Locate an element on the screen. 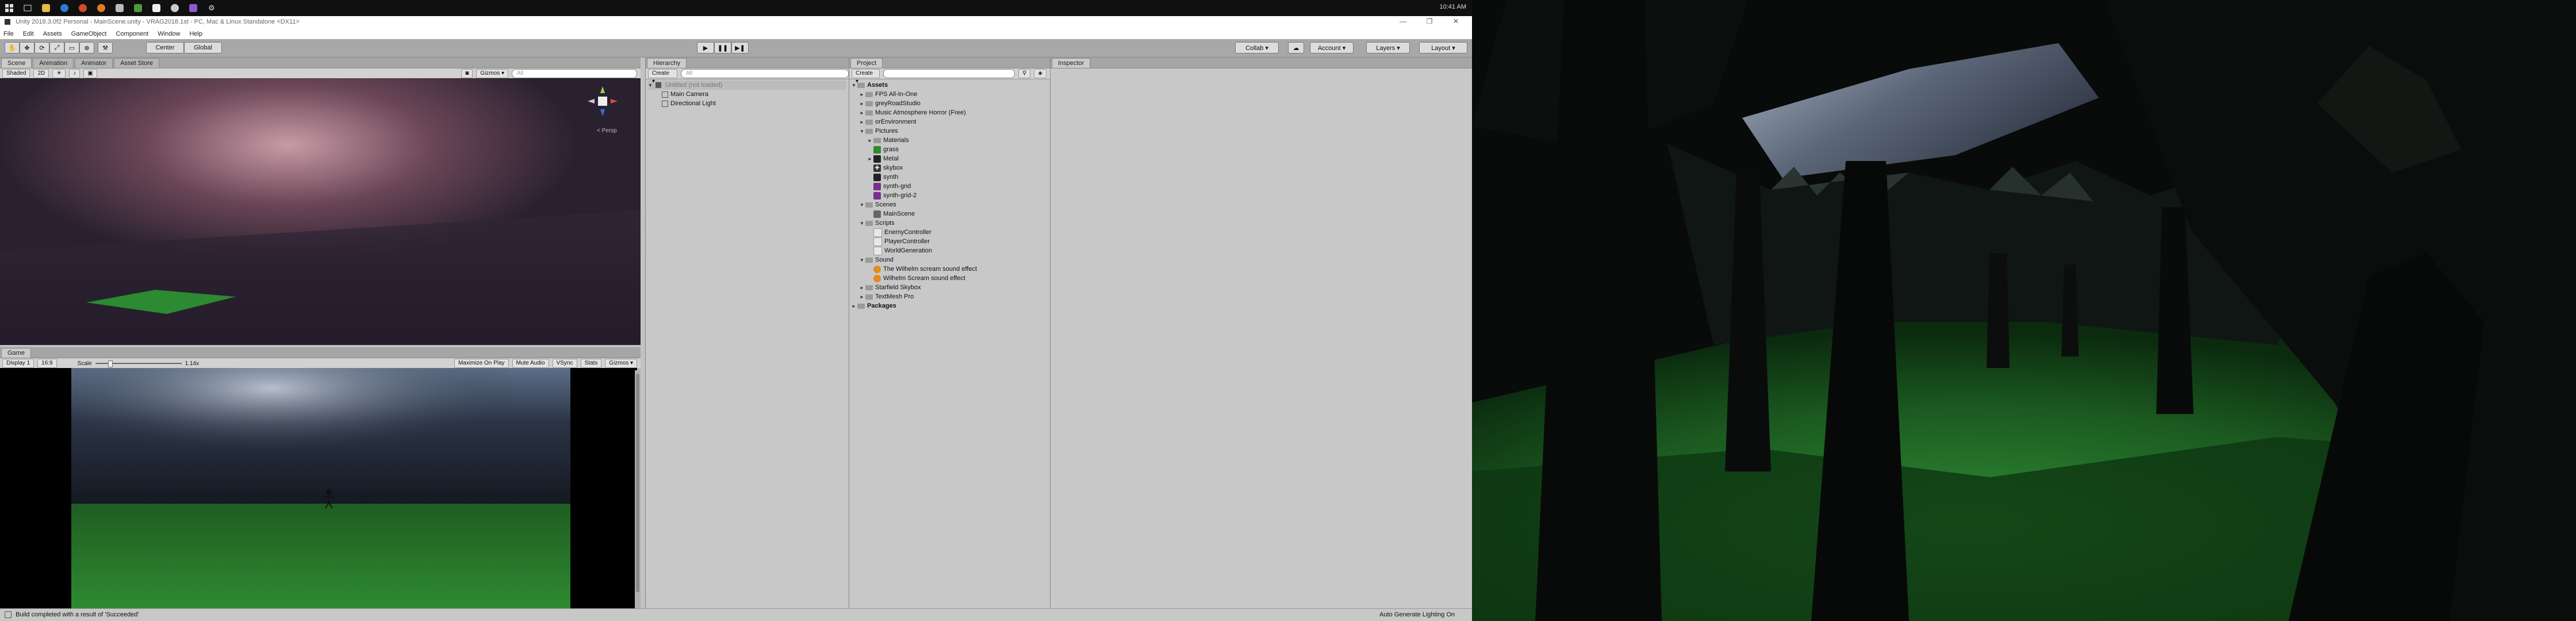 The height and width of the screenshot is (621, 2576). hierarchy-item: Directional Light is located at coordinates (747, 103).